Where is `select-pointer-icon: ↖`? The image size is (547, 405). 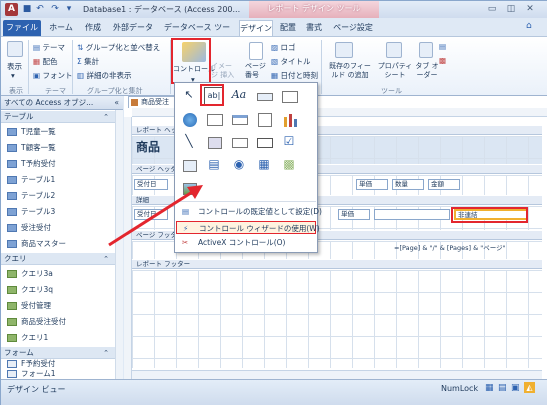 select-pointer-icon: ↖ is located at coordinates (189, 96).